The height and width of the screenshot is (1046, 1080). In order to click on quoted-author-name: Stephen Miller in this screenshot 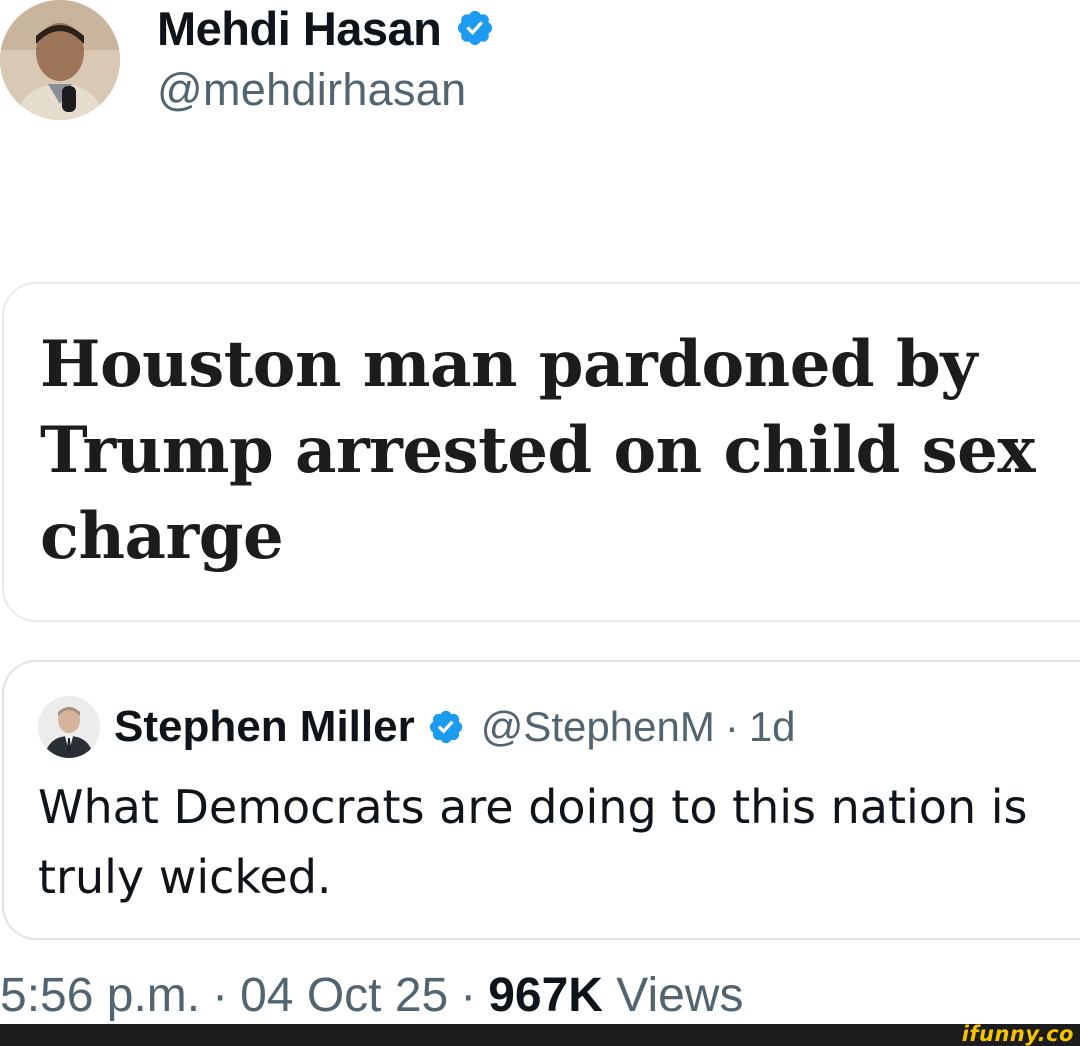, I will do `click(264, 727)`.